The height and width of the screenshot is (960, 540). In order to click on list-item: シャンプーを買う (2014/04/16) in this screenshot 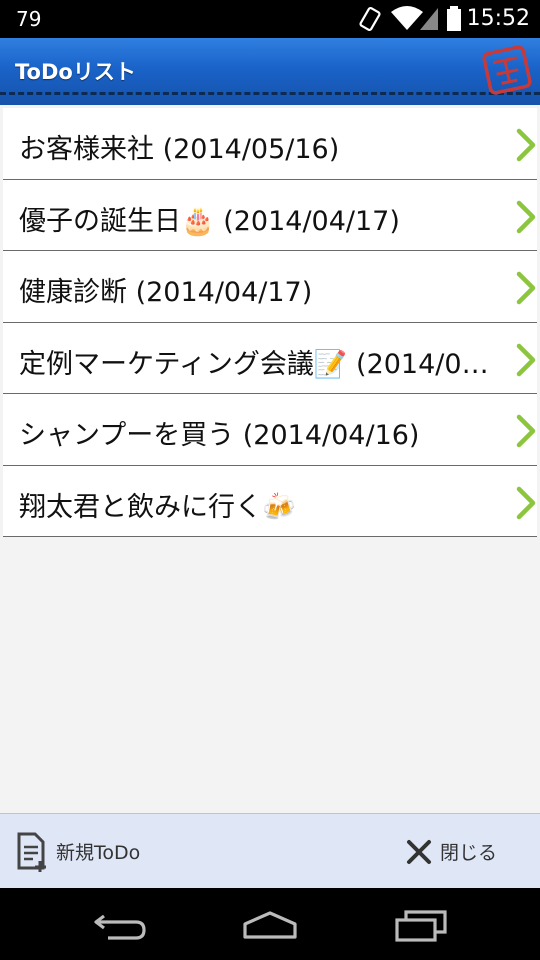, I will do `click(270, 430)`.